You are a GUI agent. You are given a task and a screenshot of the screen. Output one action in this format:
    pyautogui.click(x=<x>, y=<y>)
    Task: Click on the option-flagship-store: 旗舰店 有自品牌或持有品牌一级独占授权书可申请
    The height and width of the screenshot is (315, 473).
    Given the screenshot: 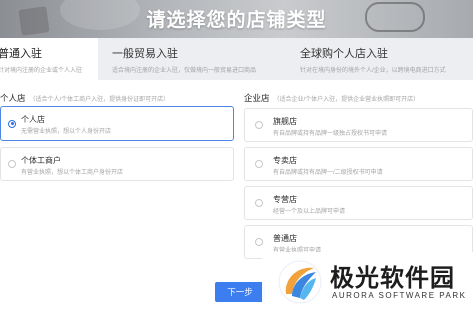 What is the action you would take?
    pyautogui.click(x=358, y=125)
    